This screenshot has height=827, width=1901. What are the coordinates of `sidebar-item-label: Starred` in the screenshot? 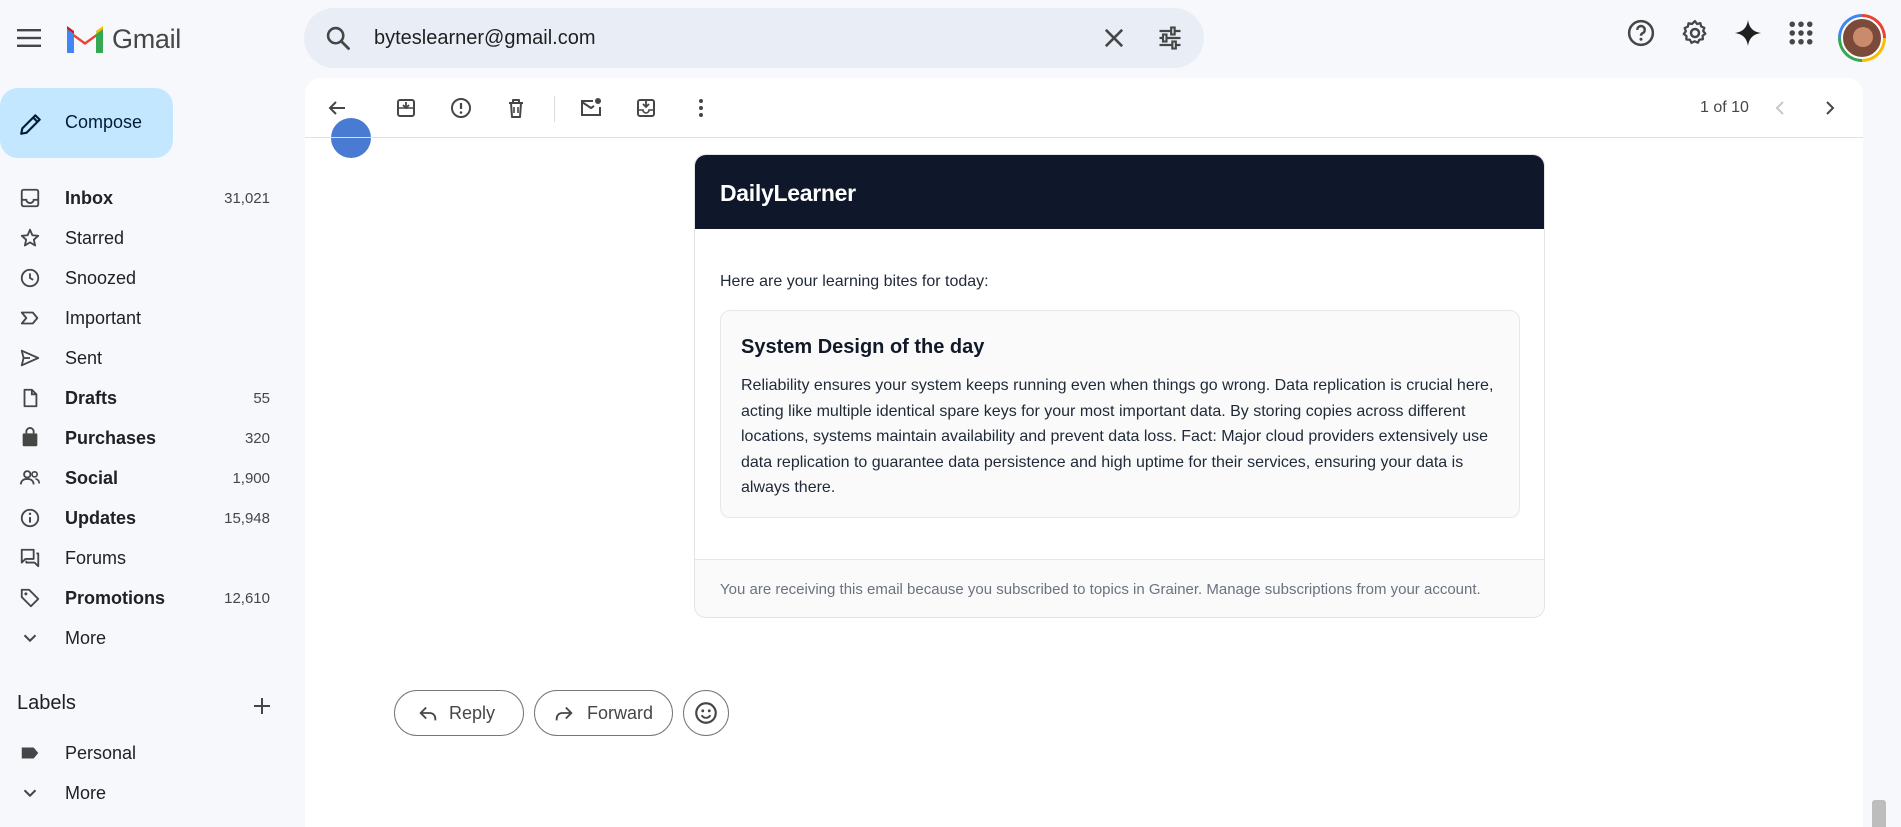 It's located at (95, 238).